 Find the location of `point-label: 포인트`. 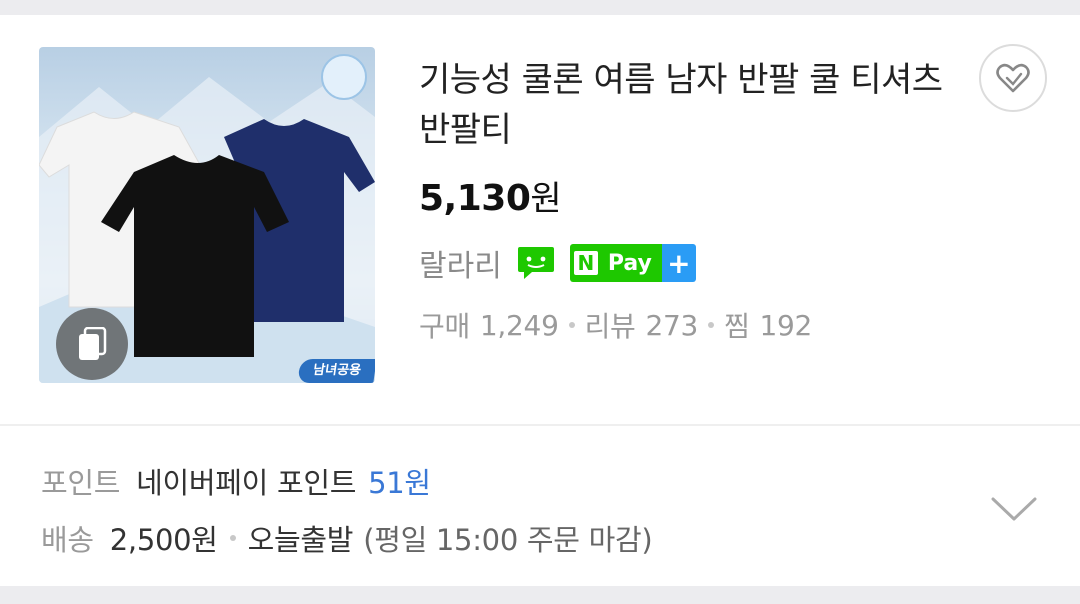

point-label: 포인트 is located at coordinates (81, 483).